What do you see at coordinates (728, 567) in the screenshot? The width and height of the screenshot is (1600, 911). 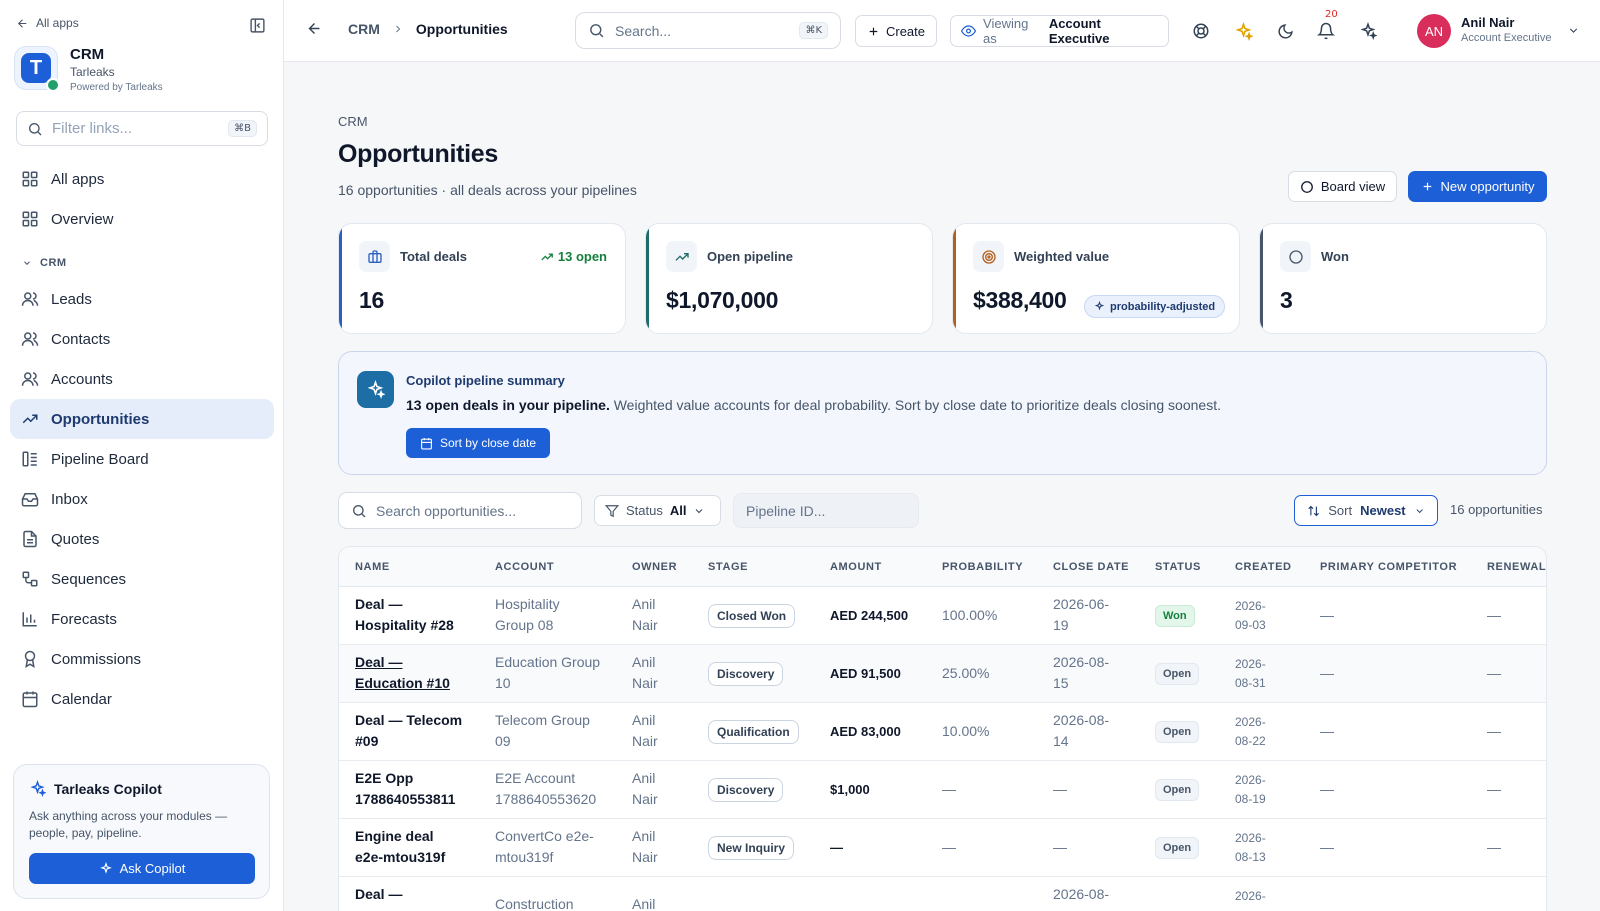 I see `column-header-stage: STAGE` at bounding box center [728, 567].